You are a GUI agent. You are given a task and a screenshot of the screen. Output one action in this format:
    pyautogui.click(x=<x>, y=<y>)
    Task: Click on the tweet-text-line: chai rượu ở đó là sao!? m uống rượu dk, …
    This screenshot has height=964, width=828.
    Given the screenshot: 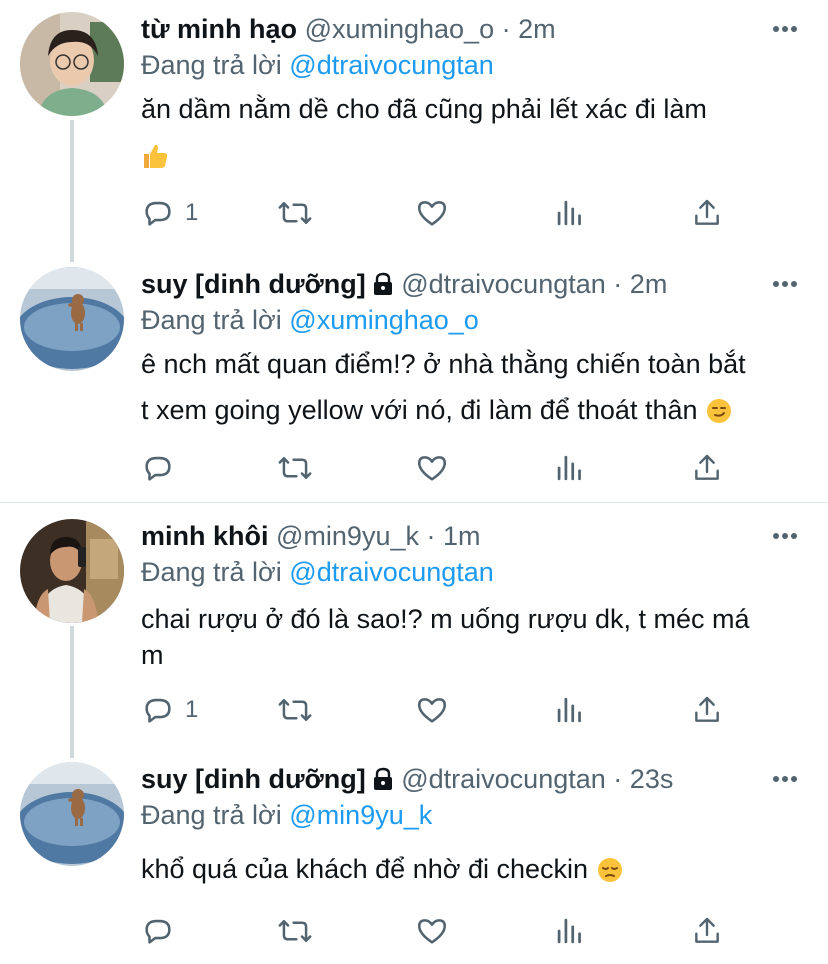 What is the action you would take?
    pyautogui.click(x=445, y=619)
    